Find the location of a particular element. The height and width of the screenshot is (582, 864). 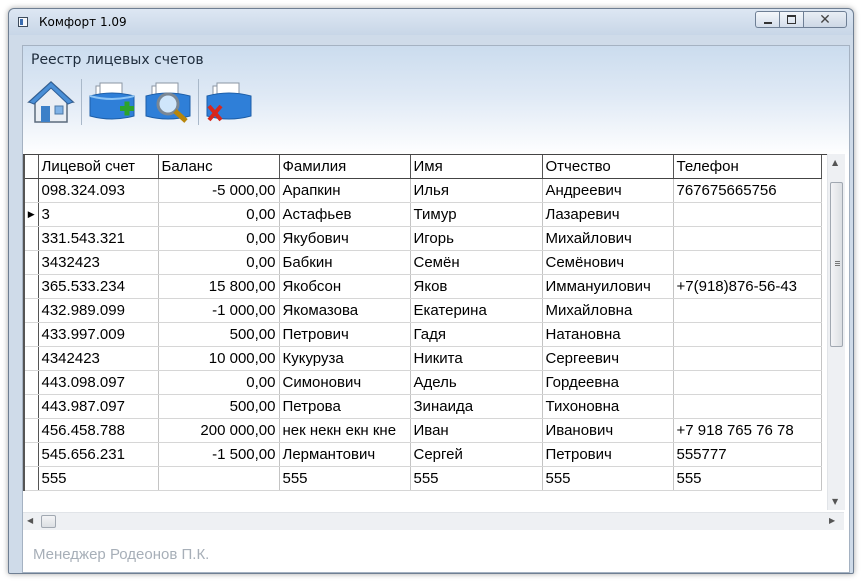

cell-last-name: Лермантович is located at coordinates (345, 454).